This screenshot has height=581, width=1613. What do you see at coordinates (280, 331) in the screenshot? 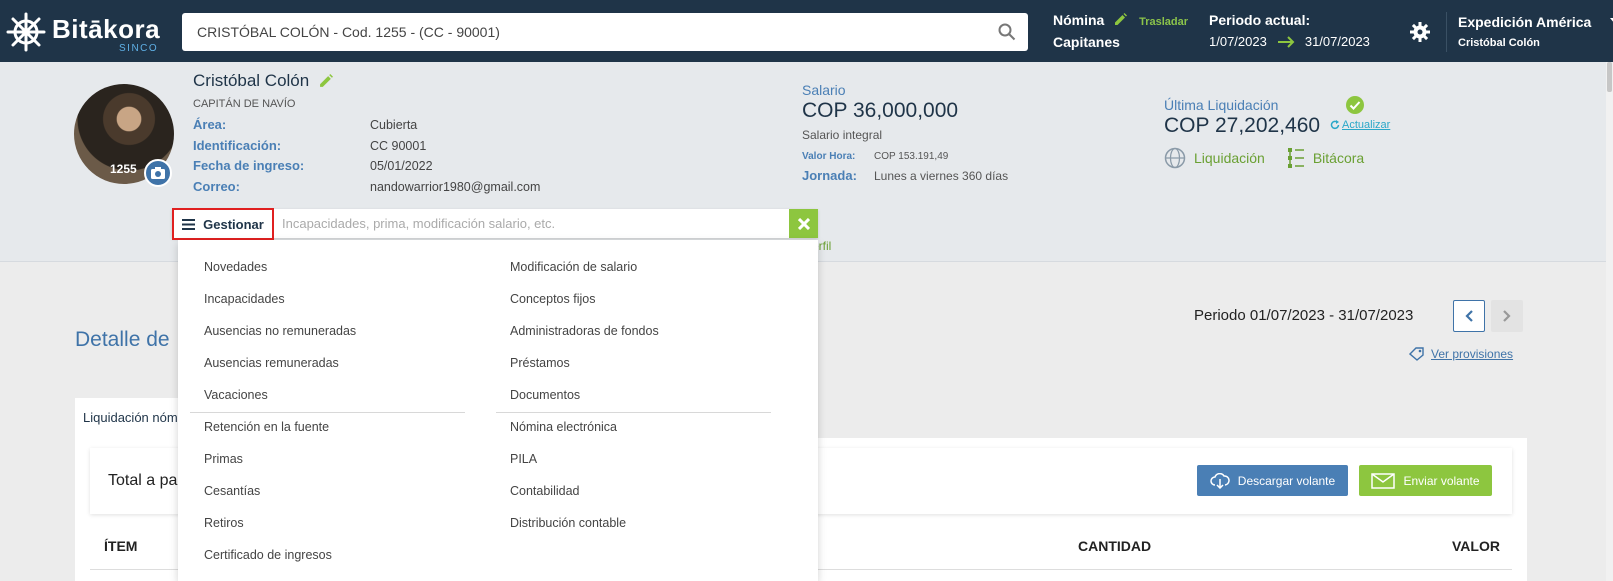
I see `menu-item-ausencias-no-remuneradas: Ausencias no remuneradas` at bounding box center [280, 331].